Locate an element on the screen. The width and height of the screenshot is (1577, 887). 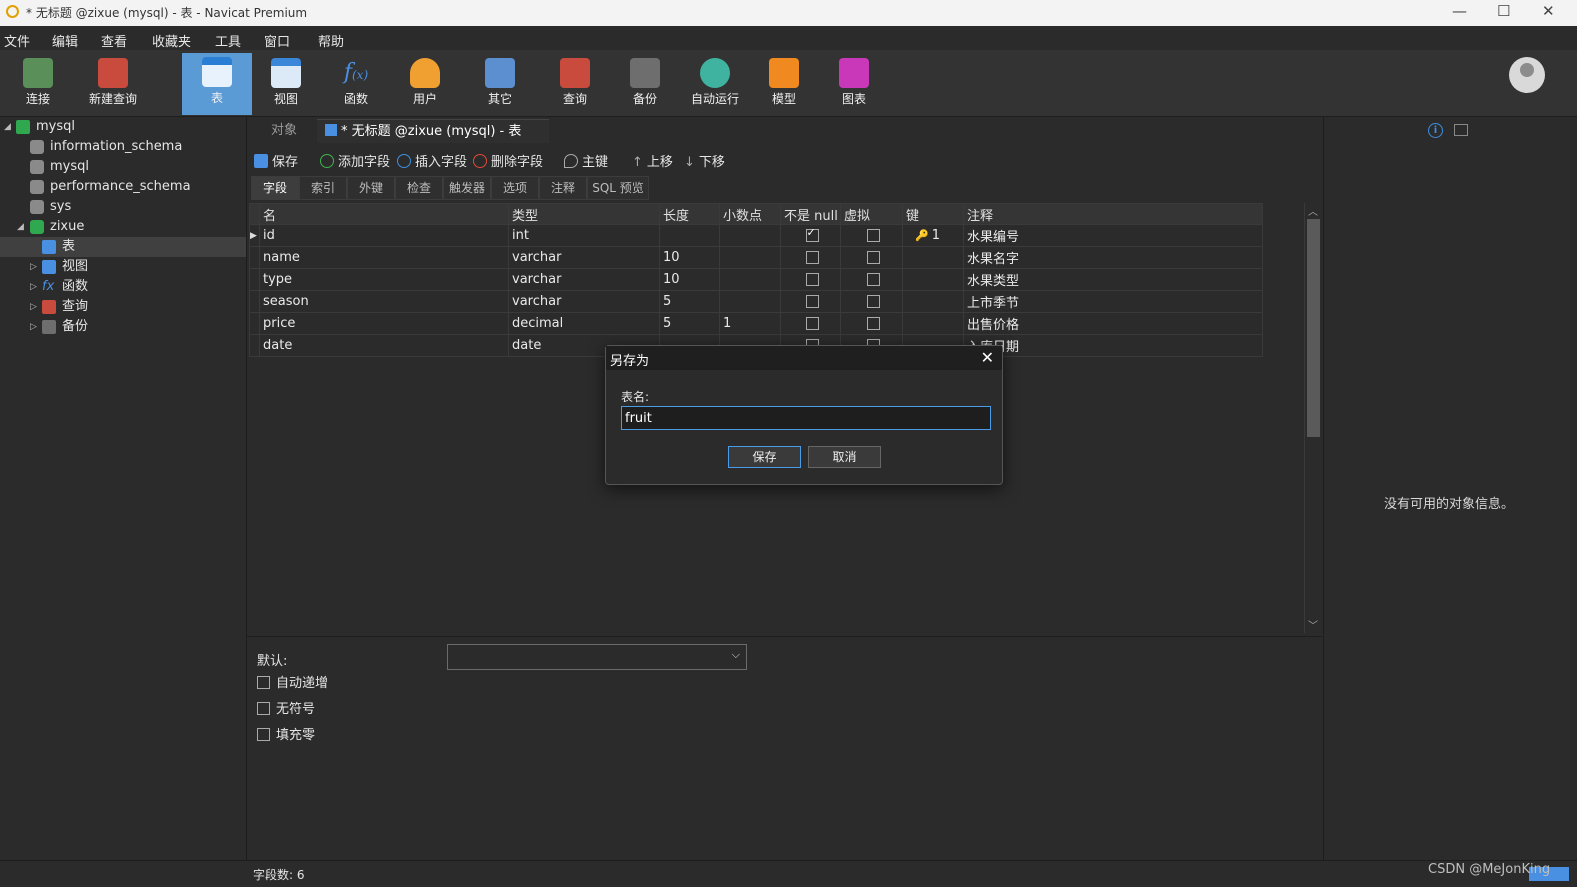
cell-comment: 水果名字 is located at coordinates (1113, 257).